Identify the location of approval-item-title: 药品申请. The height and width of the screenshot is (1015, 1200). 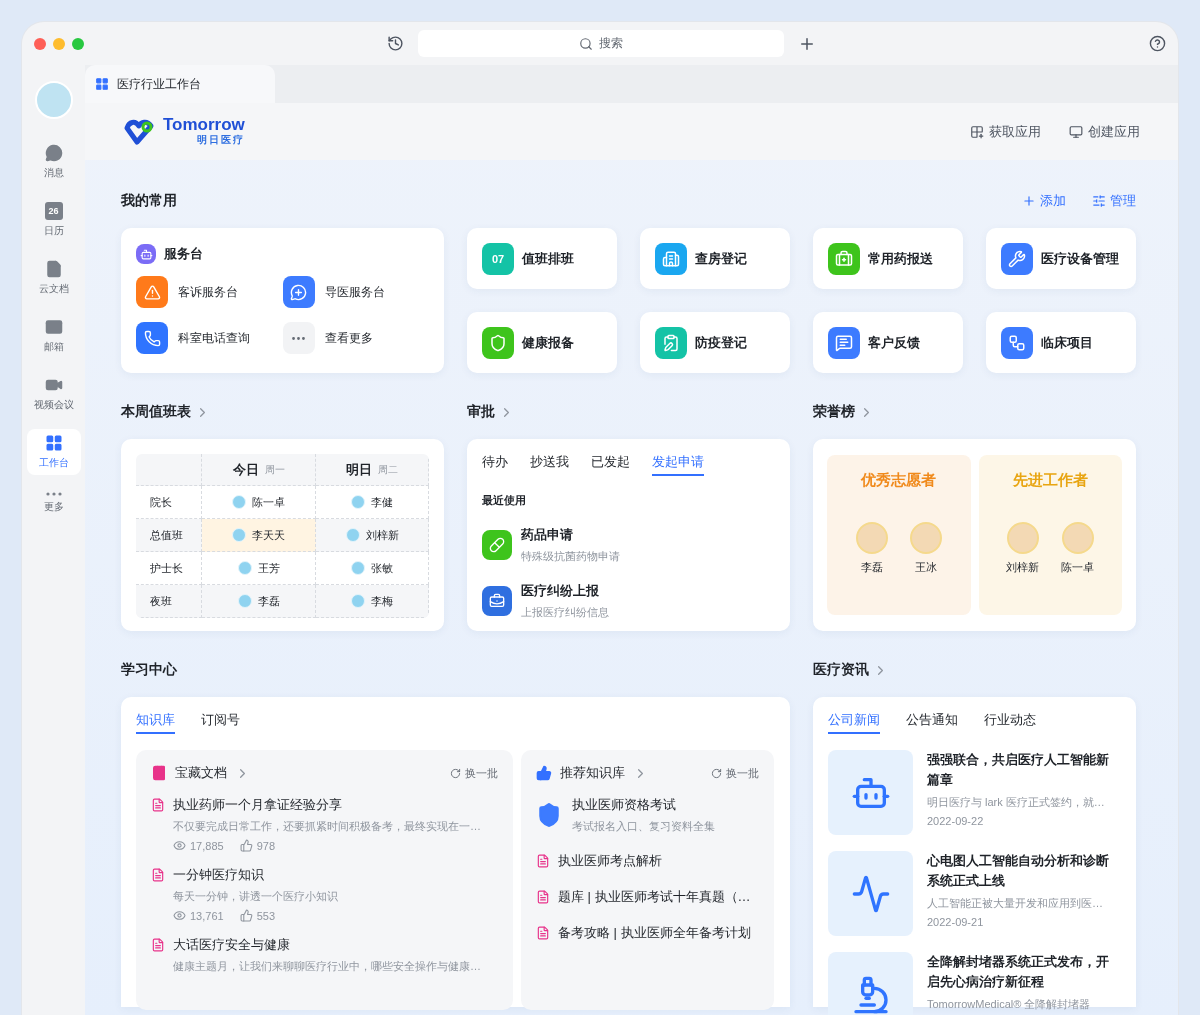
(570, 535).